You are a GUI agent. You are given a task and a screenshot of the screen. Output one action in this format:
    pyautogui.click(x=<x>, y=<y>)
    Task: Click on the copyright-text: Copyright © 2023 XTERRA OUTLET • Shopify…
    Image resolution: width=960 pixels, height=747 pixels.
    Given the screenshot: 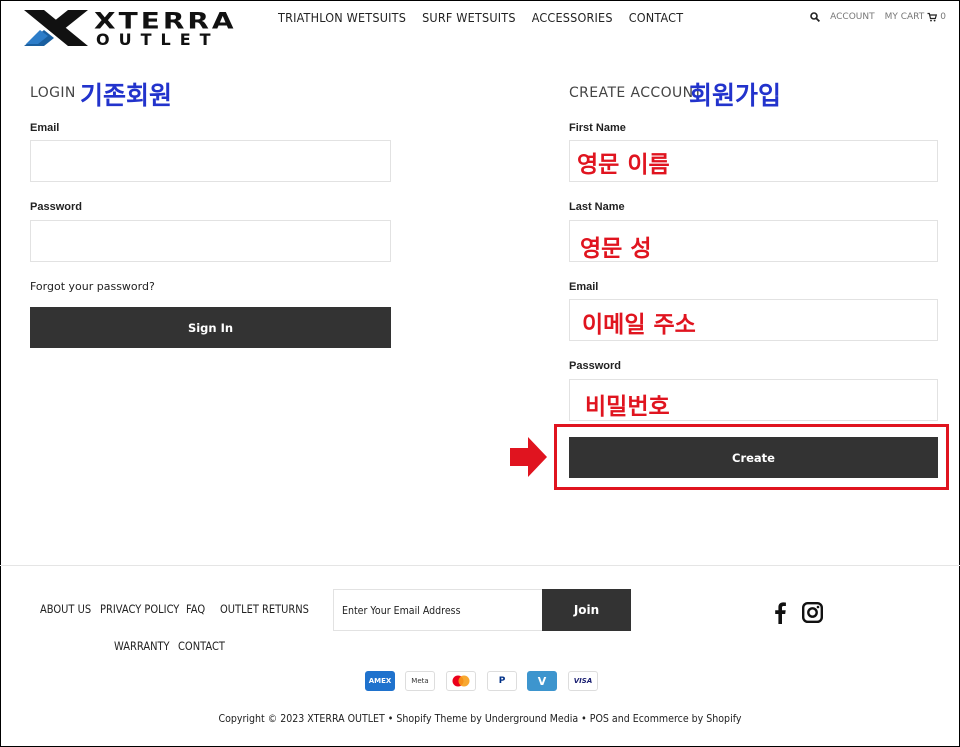 What is the action you would take?
    pyautogui.click(x=480, y=718)
    